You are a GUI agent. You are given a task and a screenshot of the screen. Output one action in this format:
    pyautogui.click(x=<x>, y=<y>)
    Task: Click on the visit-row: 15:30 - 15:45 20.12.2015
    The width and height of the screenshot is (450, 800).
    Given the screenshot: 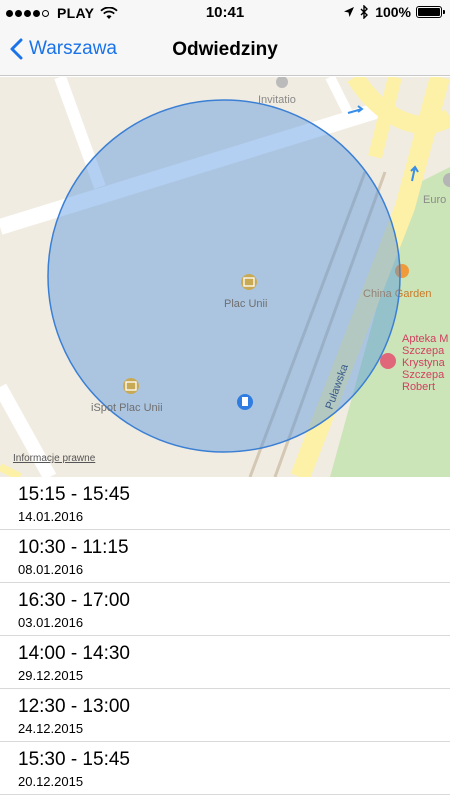 What is the action you would take?
    pyautogui.click(x=225, y=768)
    